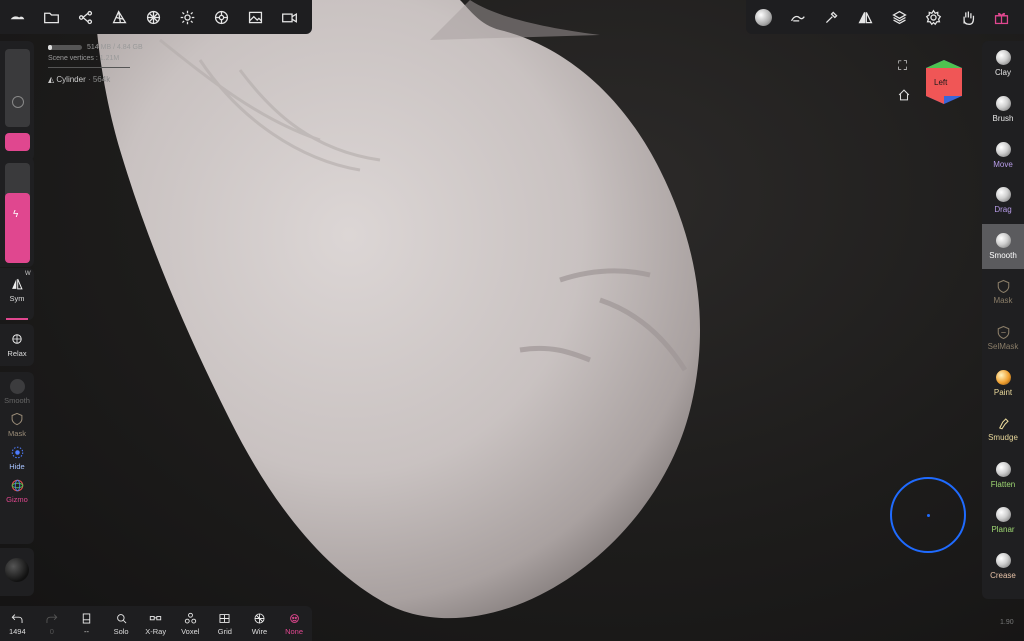  I want to click on tool-mask: Mask, so click(1003, 292).